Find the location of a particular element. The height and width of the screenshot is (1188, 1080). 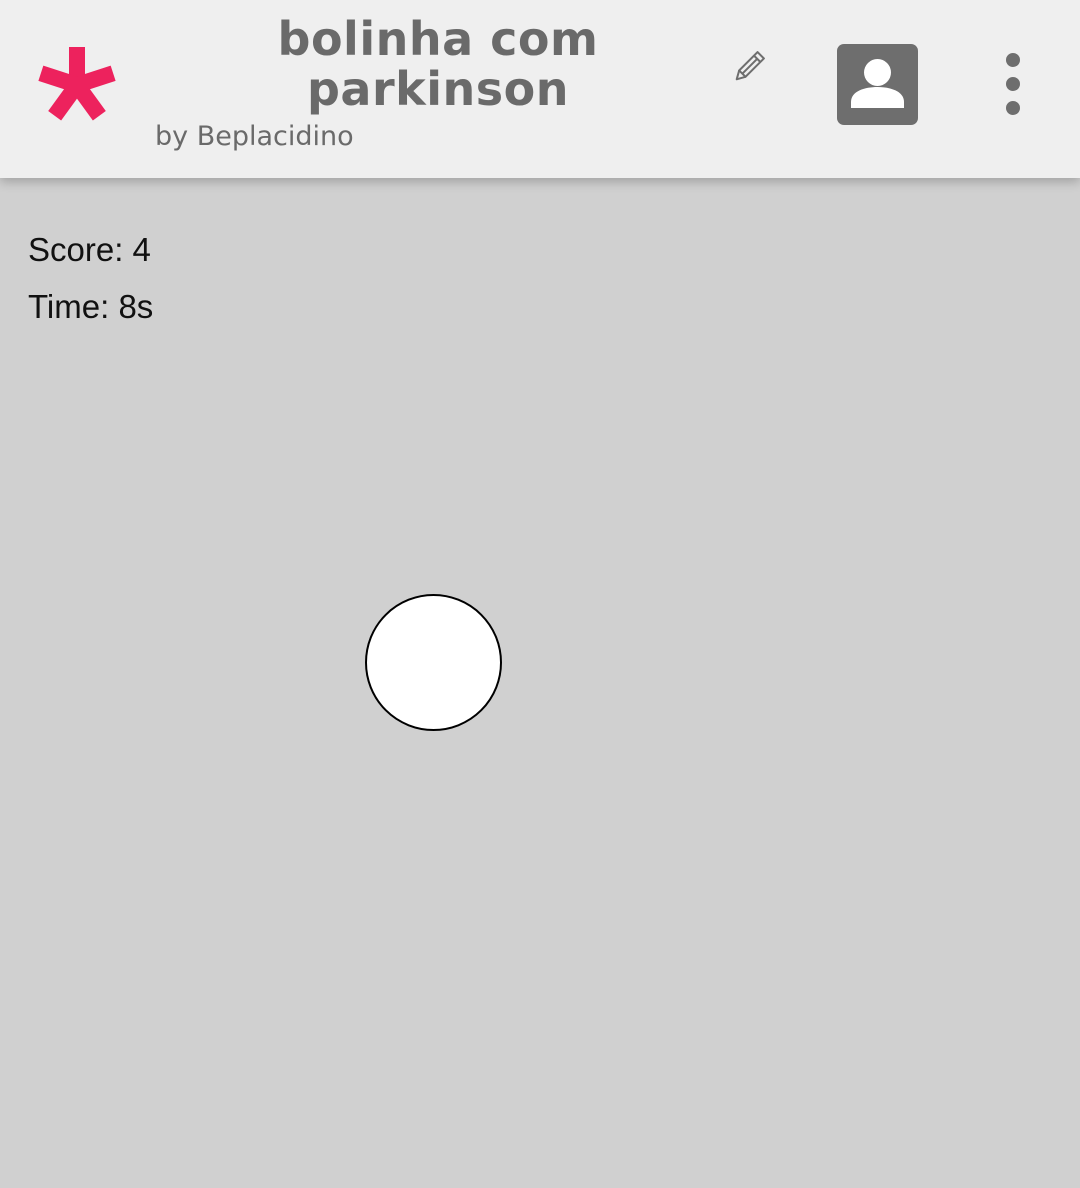

profile-button is located at coordinates (877, 84).